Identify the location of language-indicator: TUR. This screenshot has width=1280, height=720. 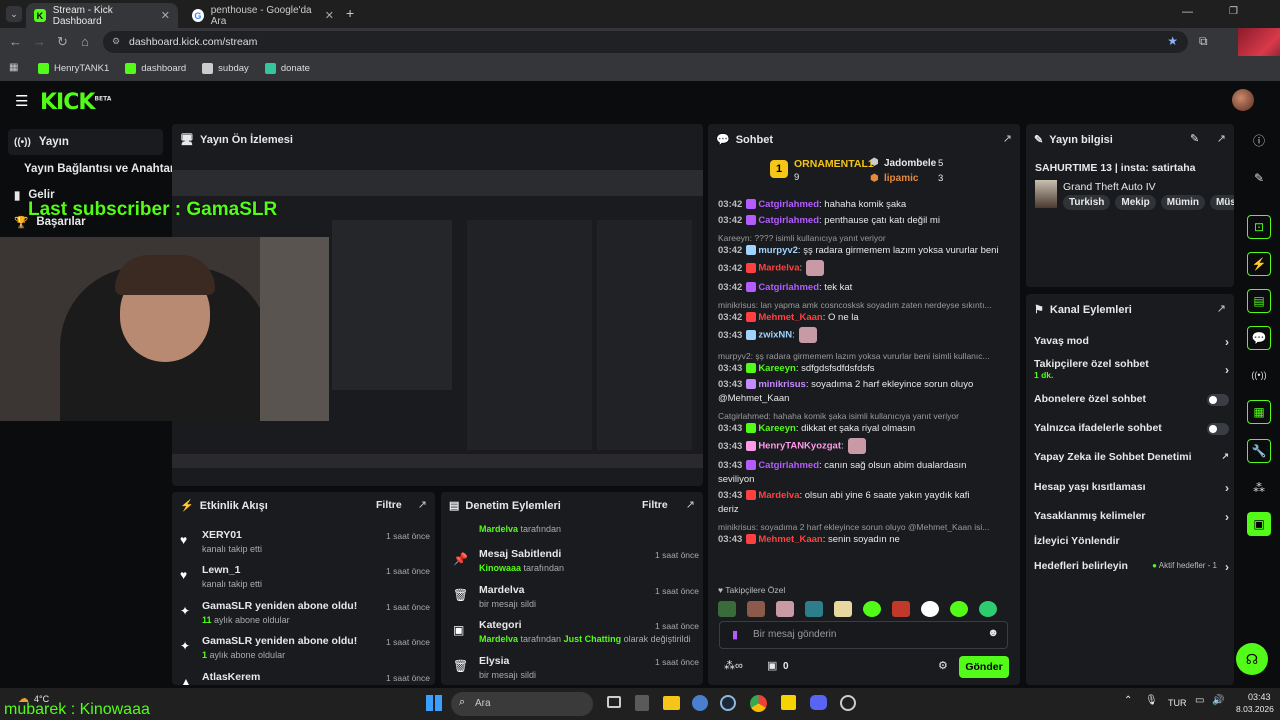
(1177, 703).